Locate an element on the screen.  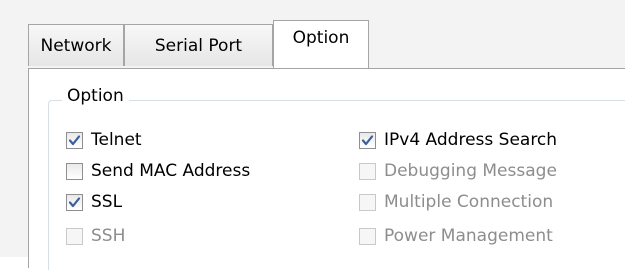
multiple-connection-checkbox-box is located at coordinates (367, 202).